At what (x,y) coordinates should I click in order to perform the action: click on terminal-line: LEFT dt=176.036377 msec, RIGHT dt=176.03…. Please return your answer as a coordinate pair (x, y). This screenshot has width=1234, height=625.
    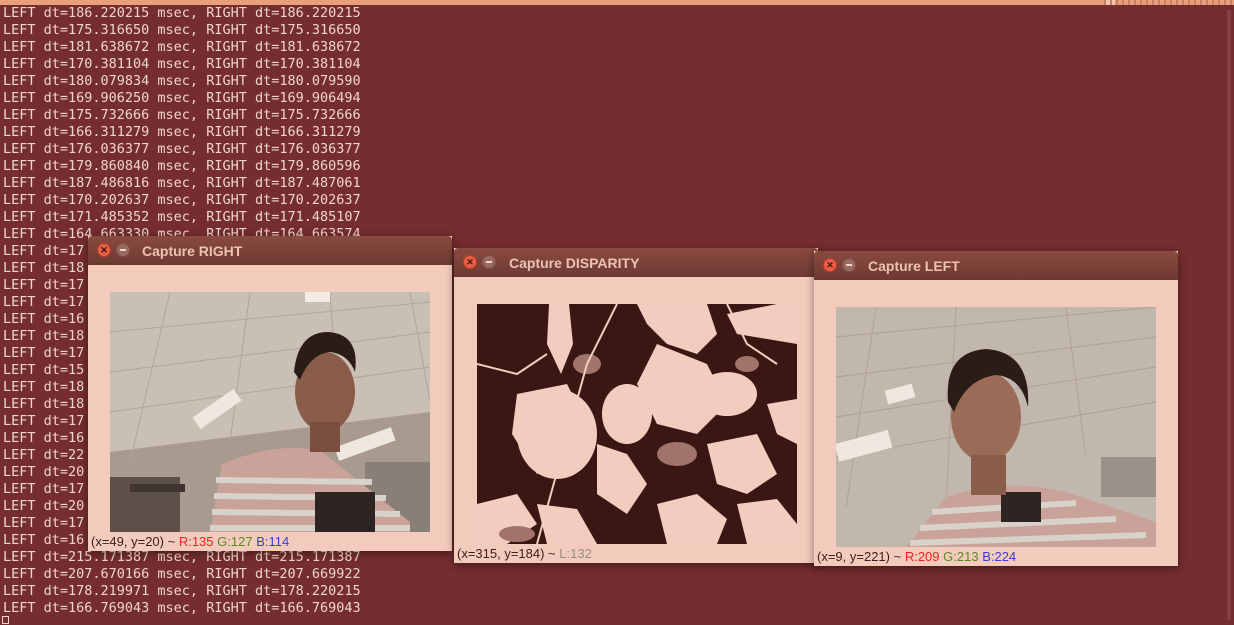
    Looking at the image, I should click on (182, 149).